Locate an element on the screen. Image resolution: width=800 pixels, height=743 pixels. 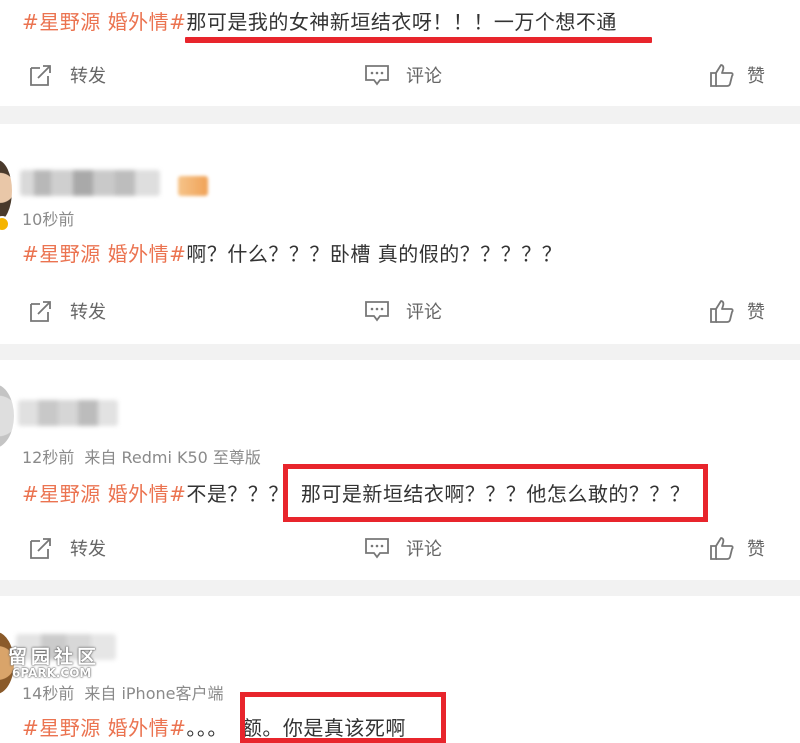
red-underline-annotation is located at coordinates (418, 40).